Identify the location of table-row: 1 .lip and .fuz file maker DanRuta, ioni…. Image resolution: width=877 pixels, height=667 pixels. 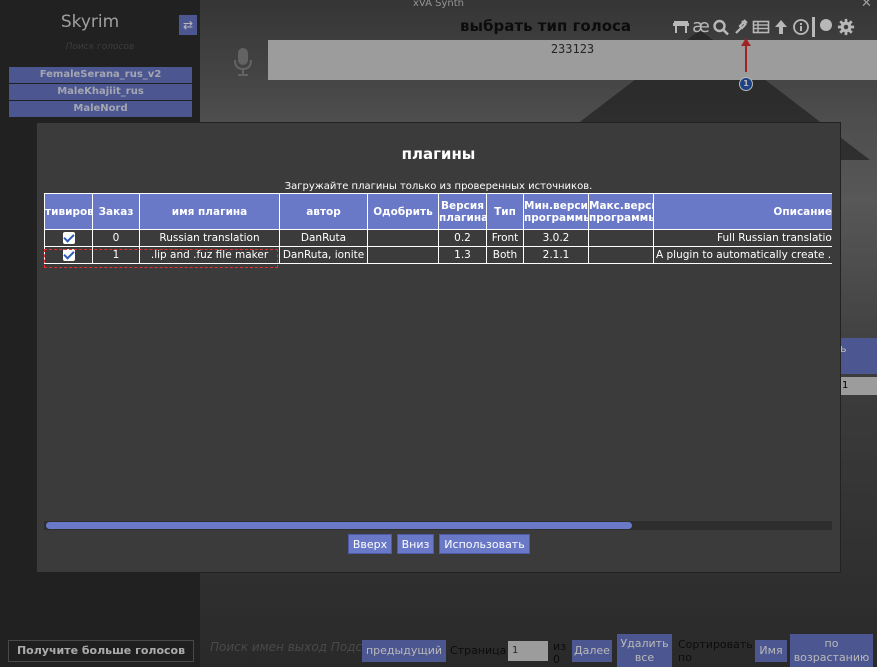
(438, 255).